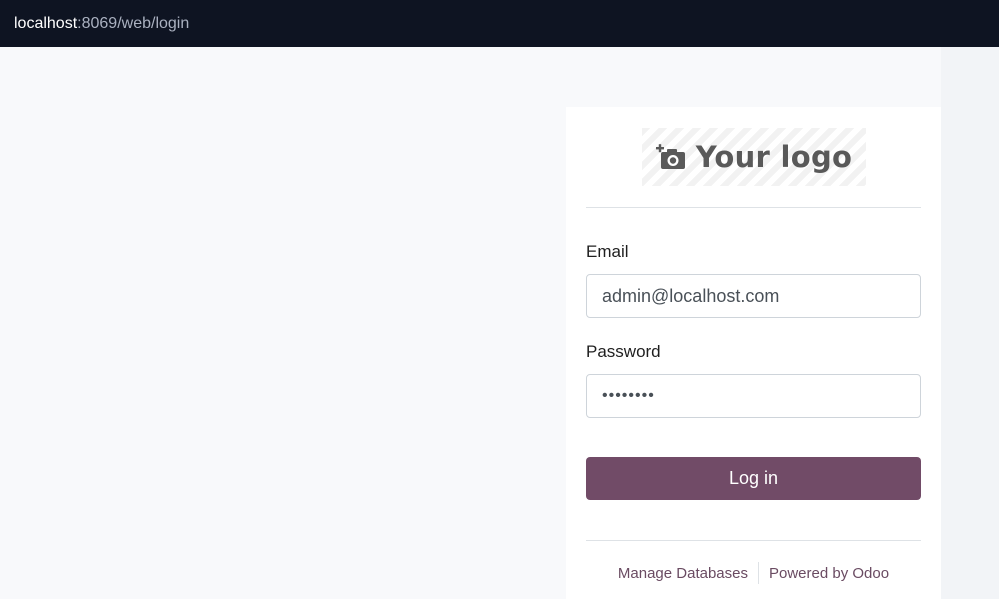 This screenshot has height=599, width=999. I want to click on footer-separator, so click(758, 573).